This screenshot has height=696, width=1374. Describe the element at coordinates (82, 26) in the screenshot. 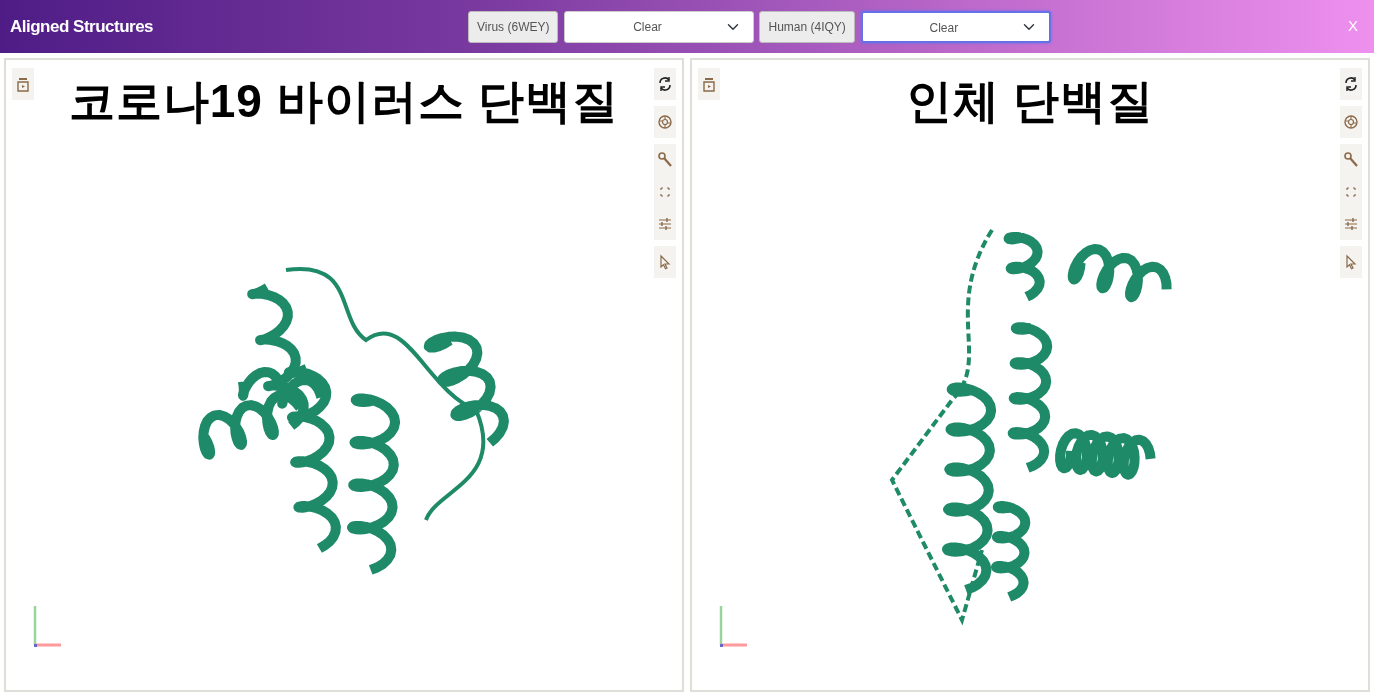

I see `app-title: Aligned Structures` at that location.